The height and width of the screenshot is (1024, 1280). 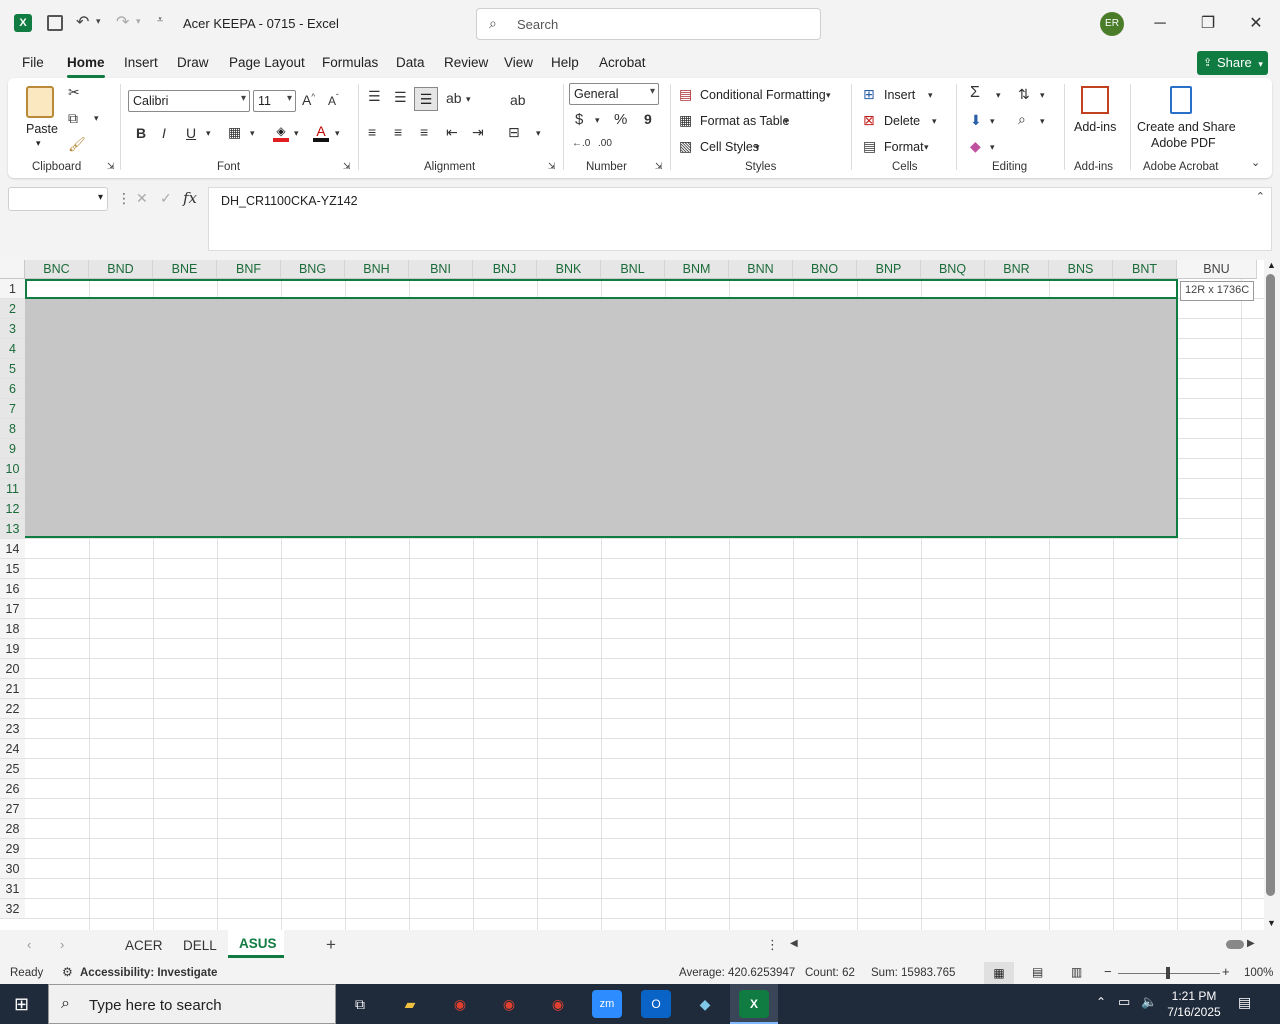 What do you see at coordinates (930, 95) in the screenshot?
I see `insert-dropdown-icon: ▾` at bounding box center [930, 95].